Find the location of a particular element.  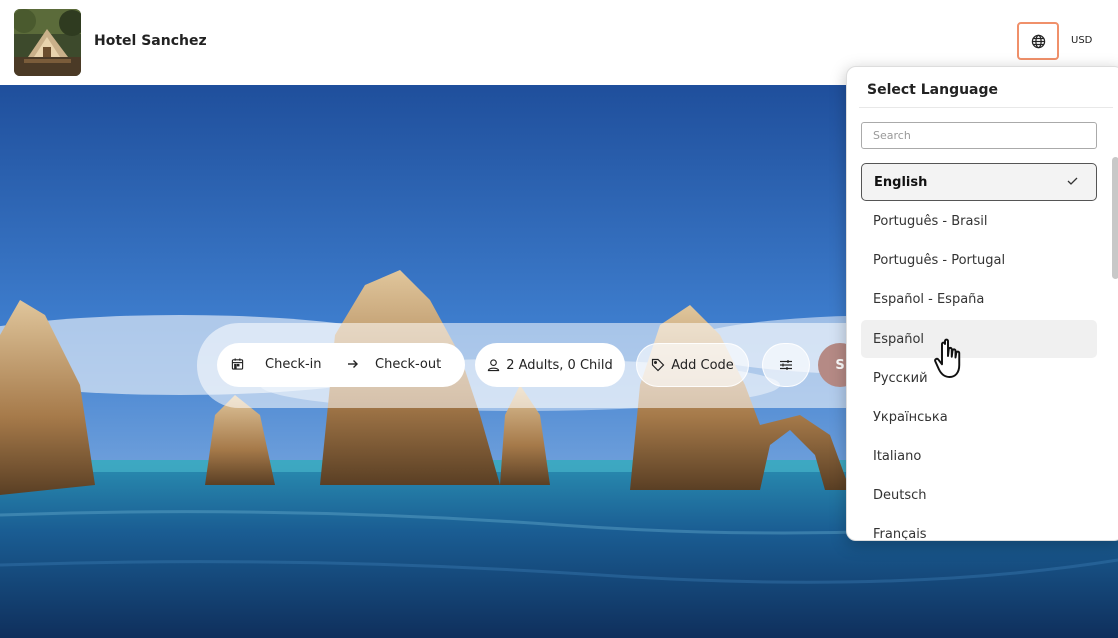

language-label: Українська is located at coordinates (910, 417).